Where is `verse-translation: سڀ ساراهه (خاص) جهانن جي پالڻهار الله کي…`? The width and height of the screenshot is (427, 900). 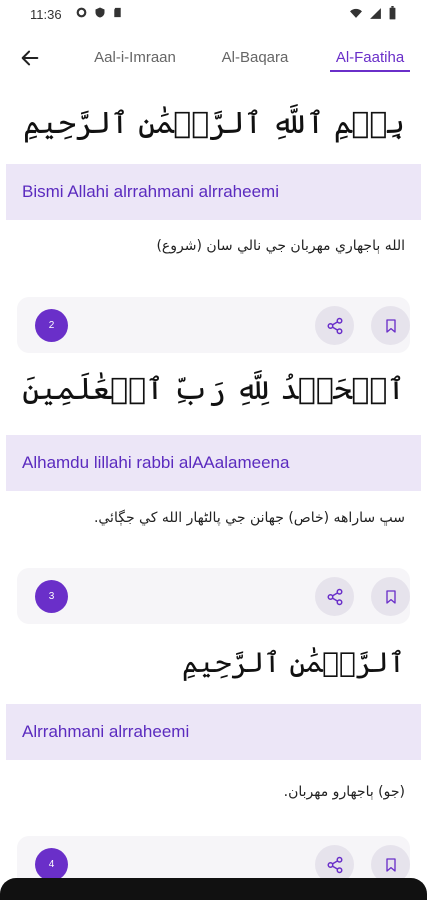 verse-translation: سڀ ساراهه (خاص) جهانن جي پالڻهار الله کي… is located at coordinates (249, 518).